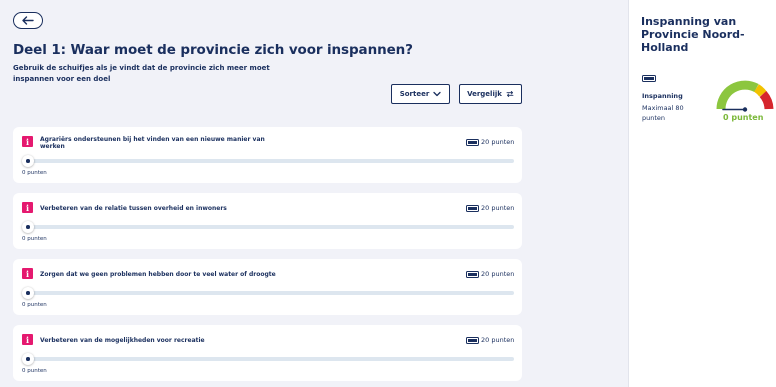 The width and height of the screenshot is (776, 387). I want to click on sidebar-title: Inspanning van Provincie Noord-Holland, so click(693, 34).